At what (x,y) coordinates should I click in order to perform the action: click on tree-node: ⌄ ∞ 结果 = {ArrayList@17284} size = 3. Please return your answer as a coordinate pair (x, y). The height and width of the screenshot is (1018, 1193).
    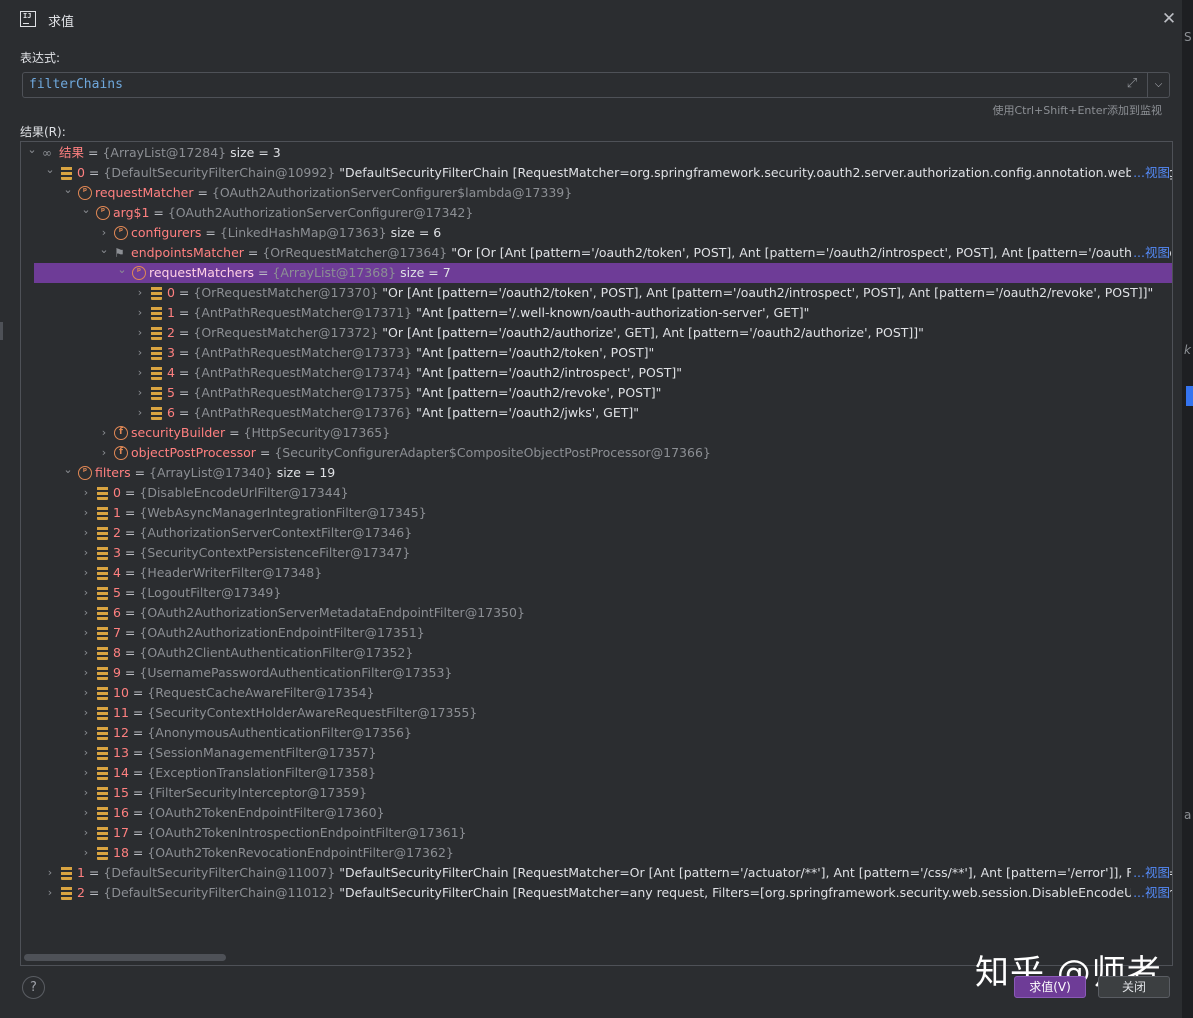
    Looking at the image, I should click on (596, 153).